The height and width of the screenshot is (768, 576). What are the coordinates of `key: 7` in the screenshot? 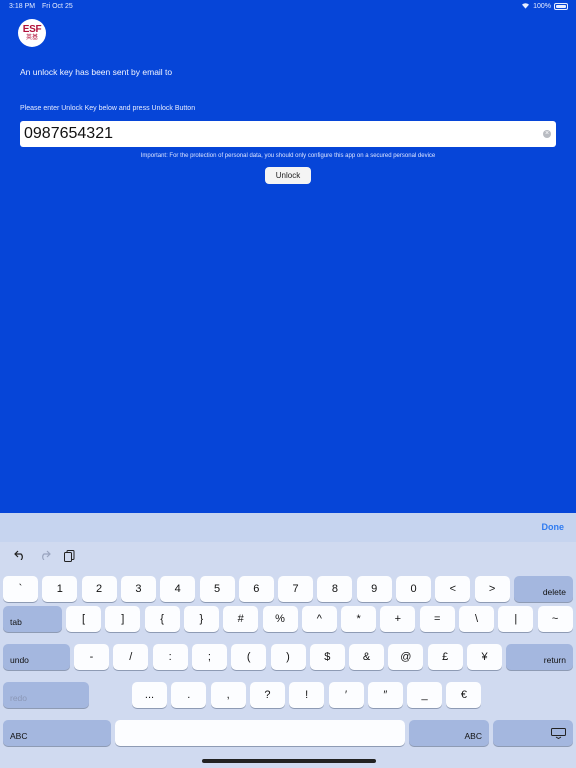 It's located at (296, 589).